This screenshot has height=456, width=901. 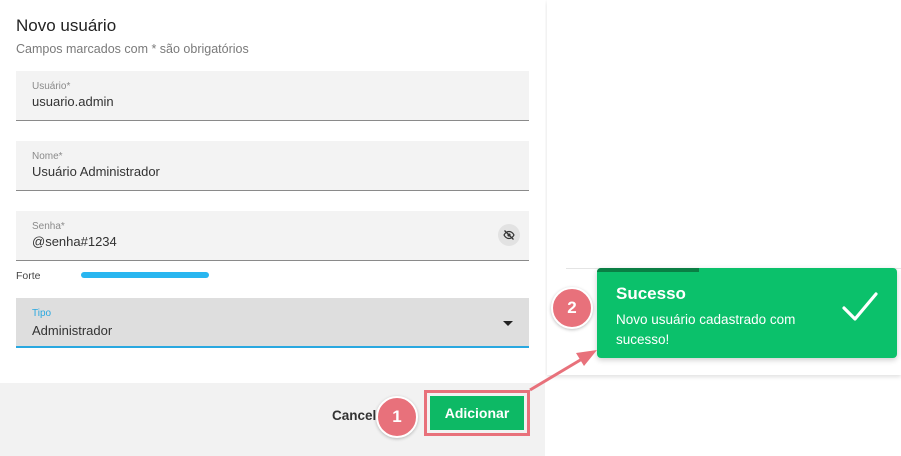 I want to click on step-badge-1: 1, so click(x=397, y=417).